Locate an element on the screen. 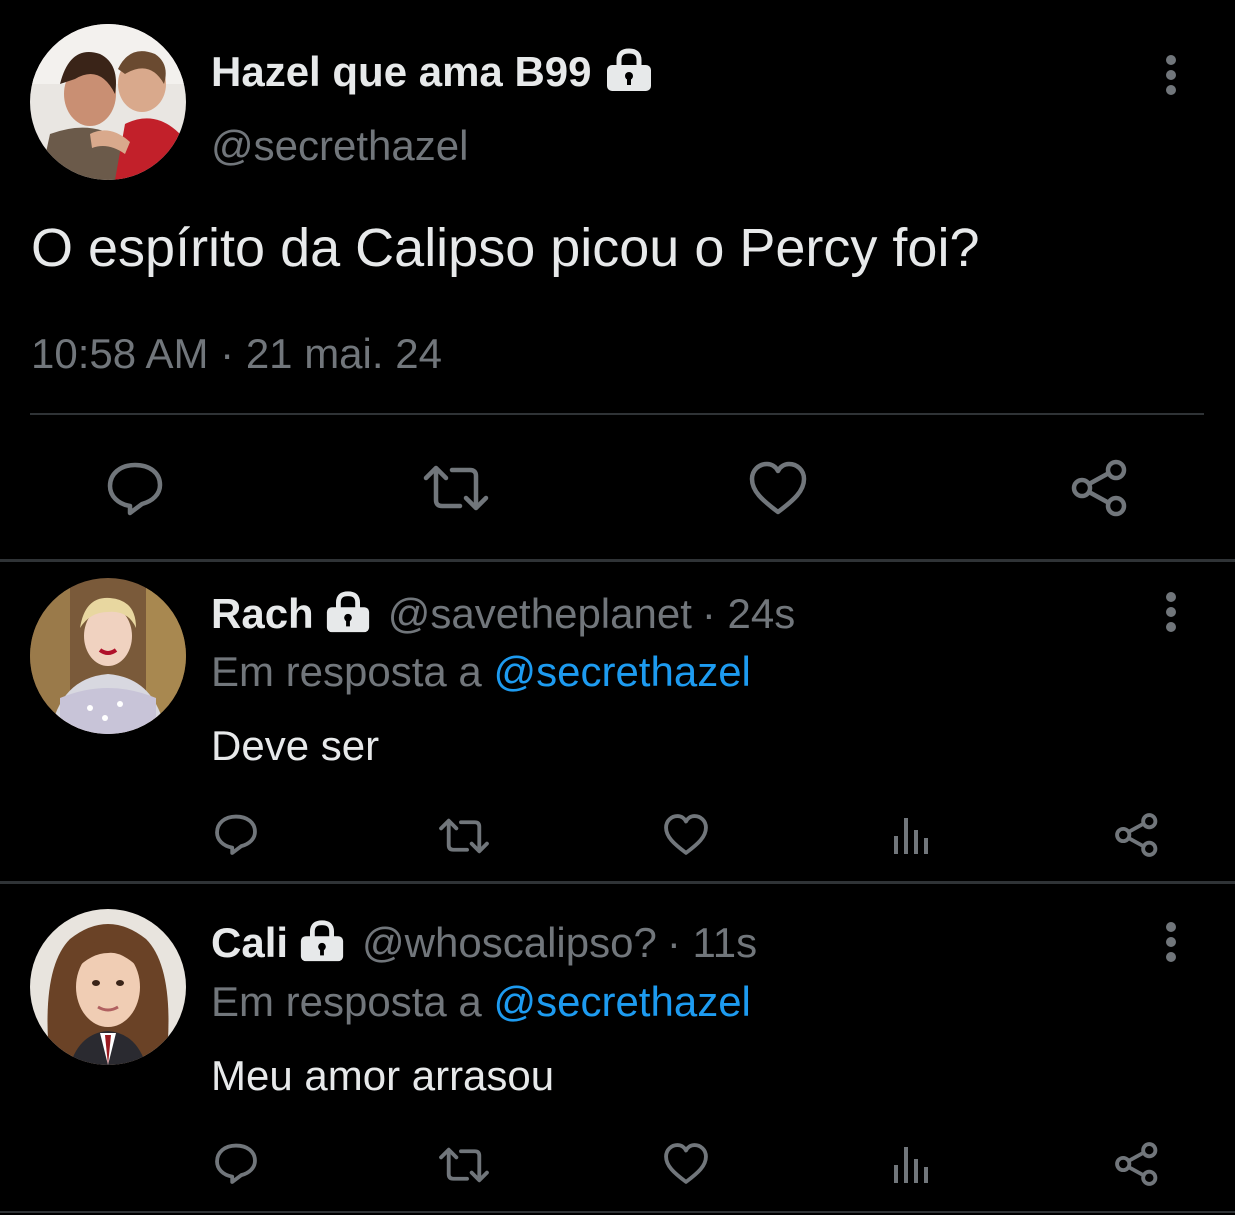 This screenshot has width=1235, height=1215. display-name: Hazel que ama B99 is located at coordinates (401, 72).